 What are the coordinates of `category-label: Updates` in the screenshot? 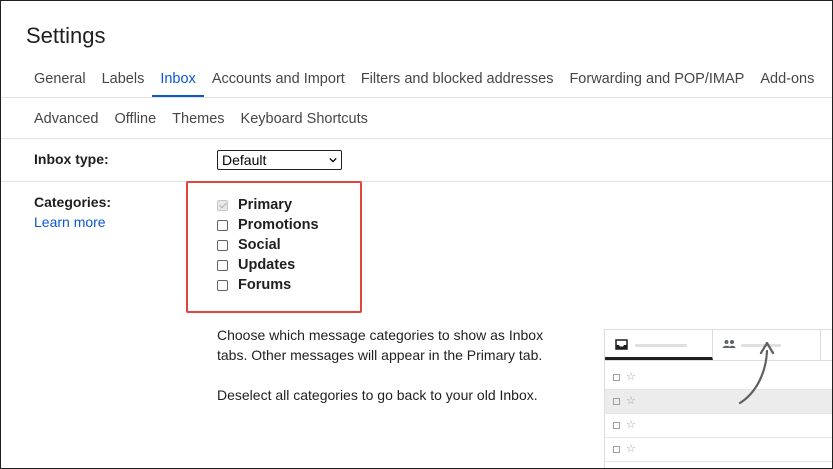 It's located at (266, 265).